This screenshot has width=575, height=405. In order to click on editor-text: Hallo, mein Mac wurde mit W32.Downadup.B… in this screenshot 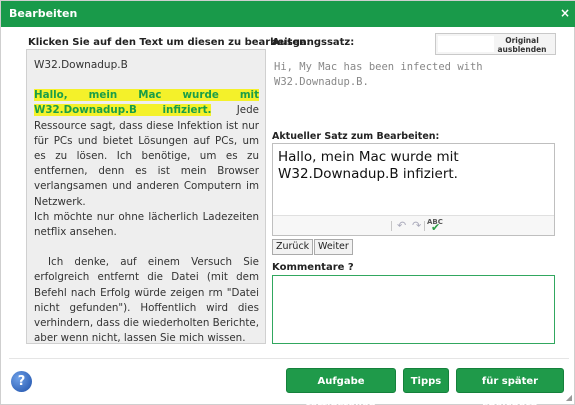, I will do `click(413, 166)`.